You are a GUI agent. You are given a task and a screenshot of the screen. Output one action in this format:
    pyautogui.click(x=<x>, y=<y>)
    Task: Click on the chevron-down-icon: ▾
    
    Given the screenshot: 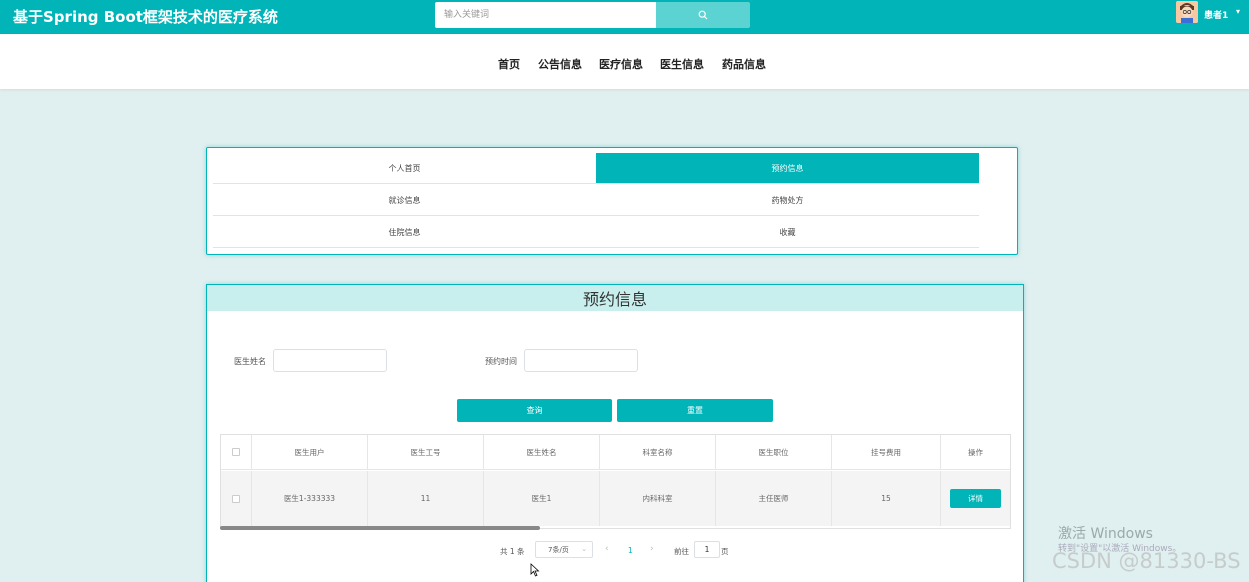 What is the action you would take?
    pyautogui.click(x=1238, y=11)
    